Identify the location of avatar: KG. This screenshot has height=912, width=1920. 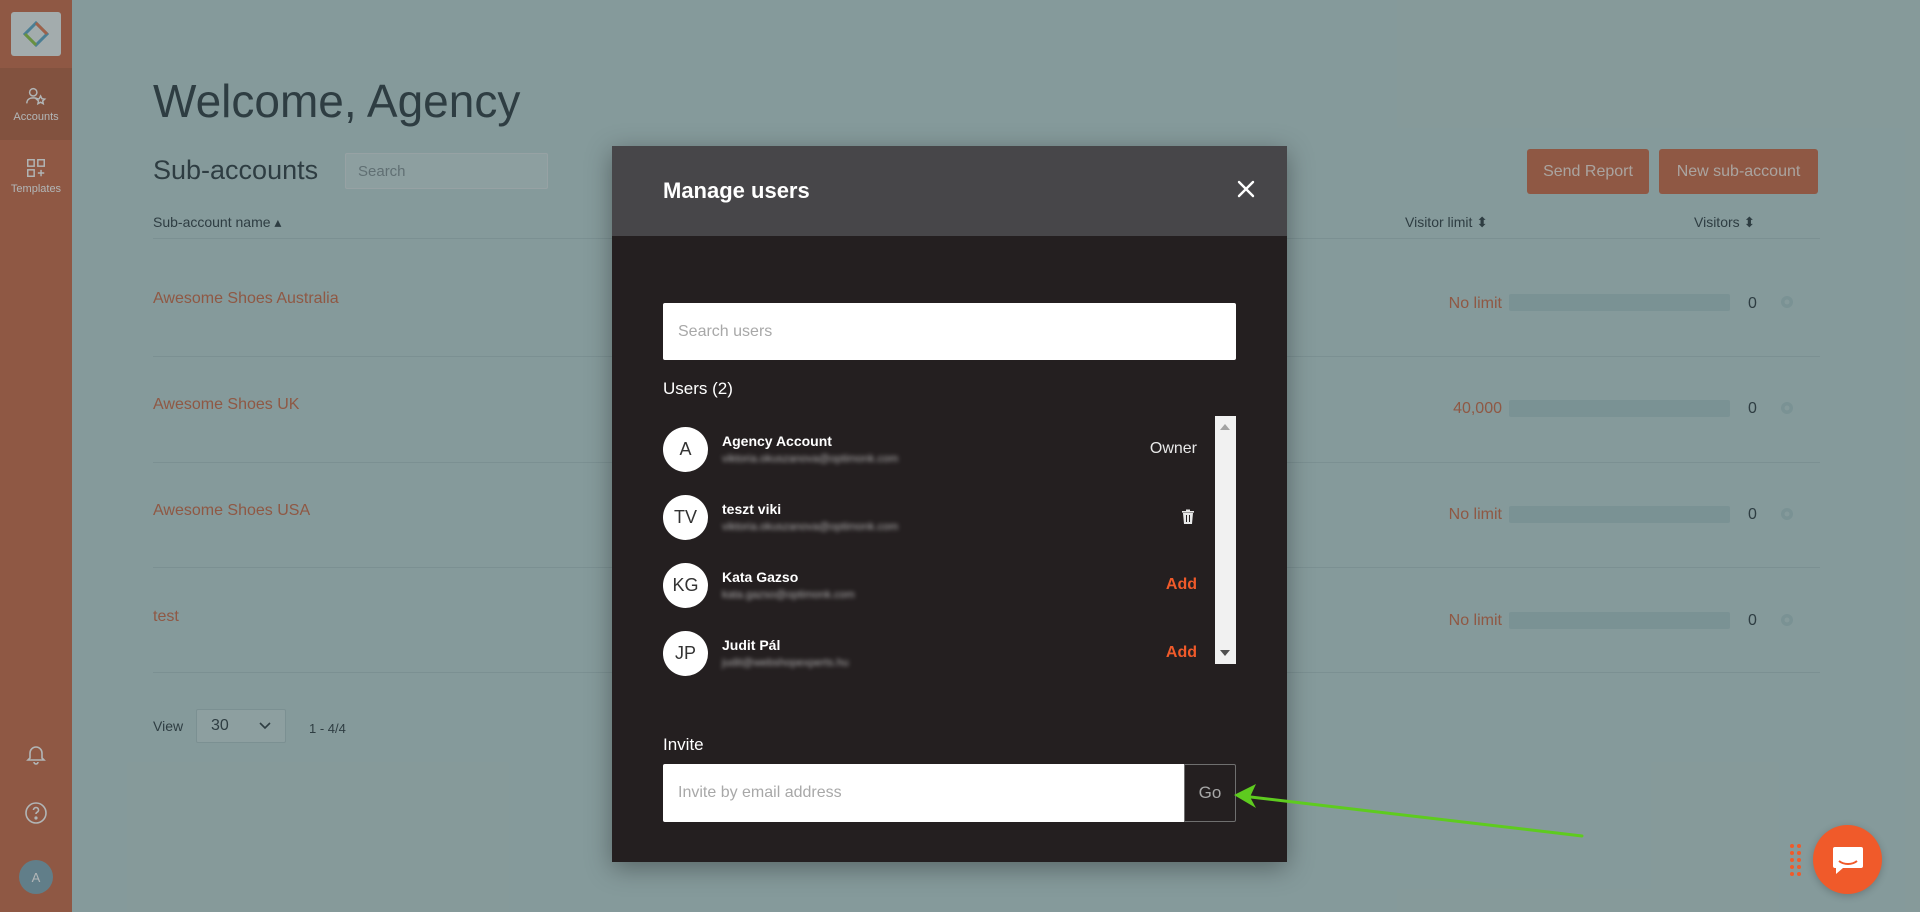
(685, 585).